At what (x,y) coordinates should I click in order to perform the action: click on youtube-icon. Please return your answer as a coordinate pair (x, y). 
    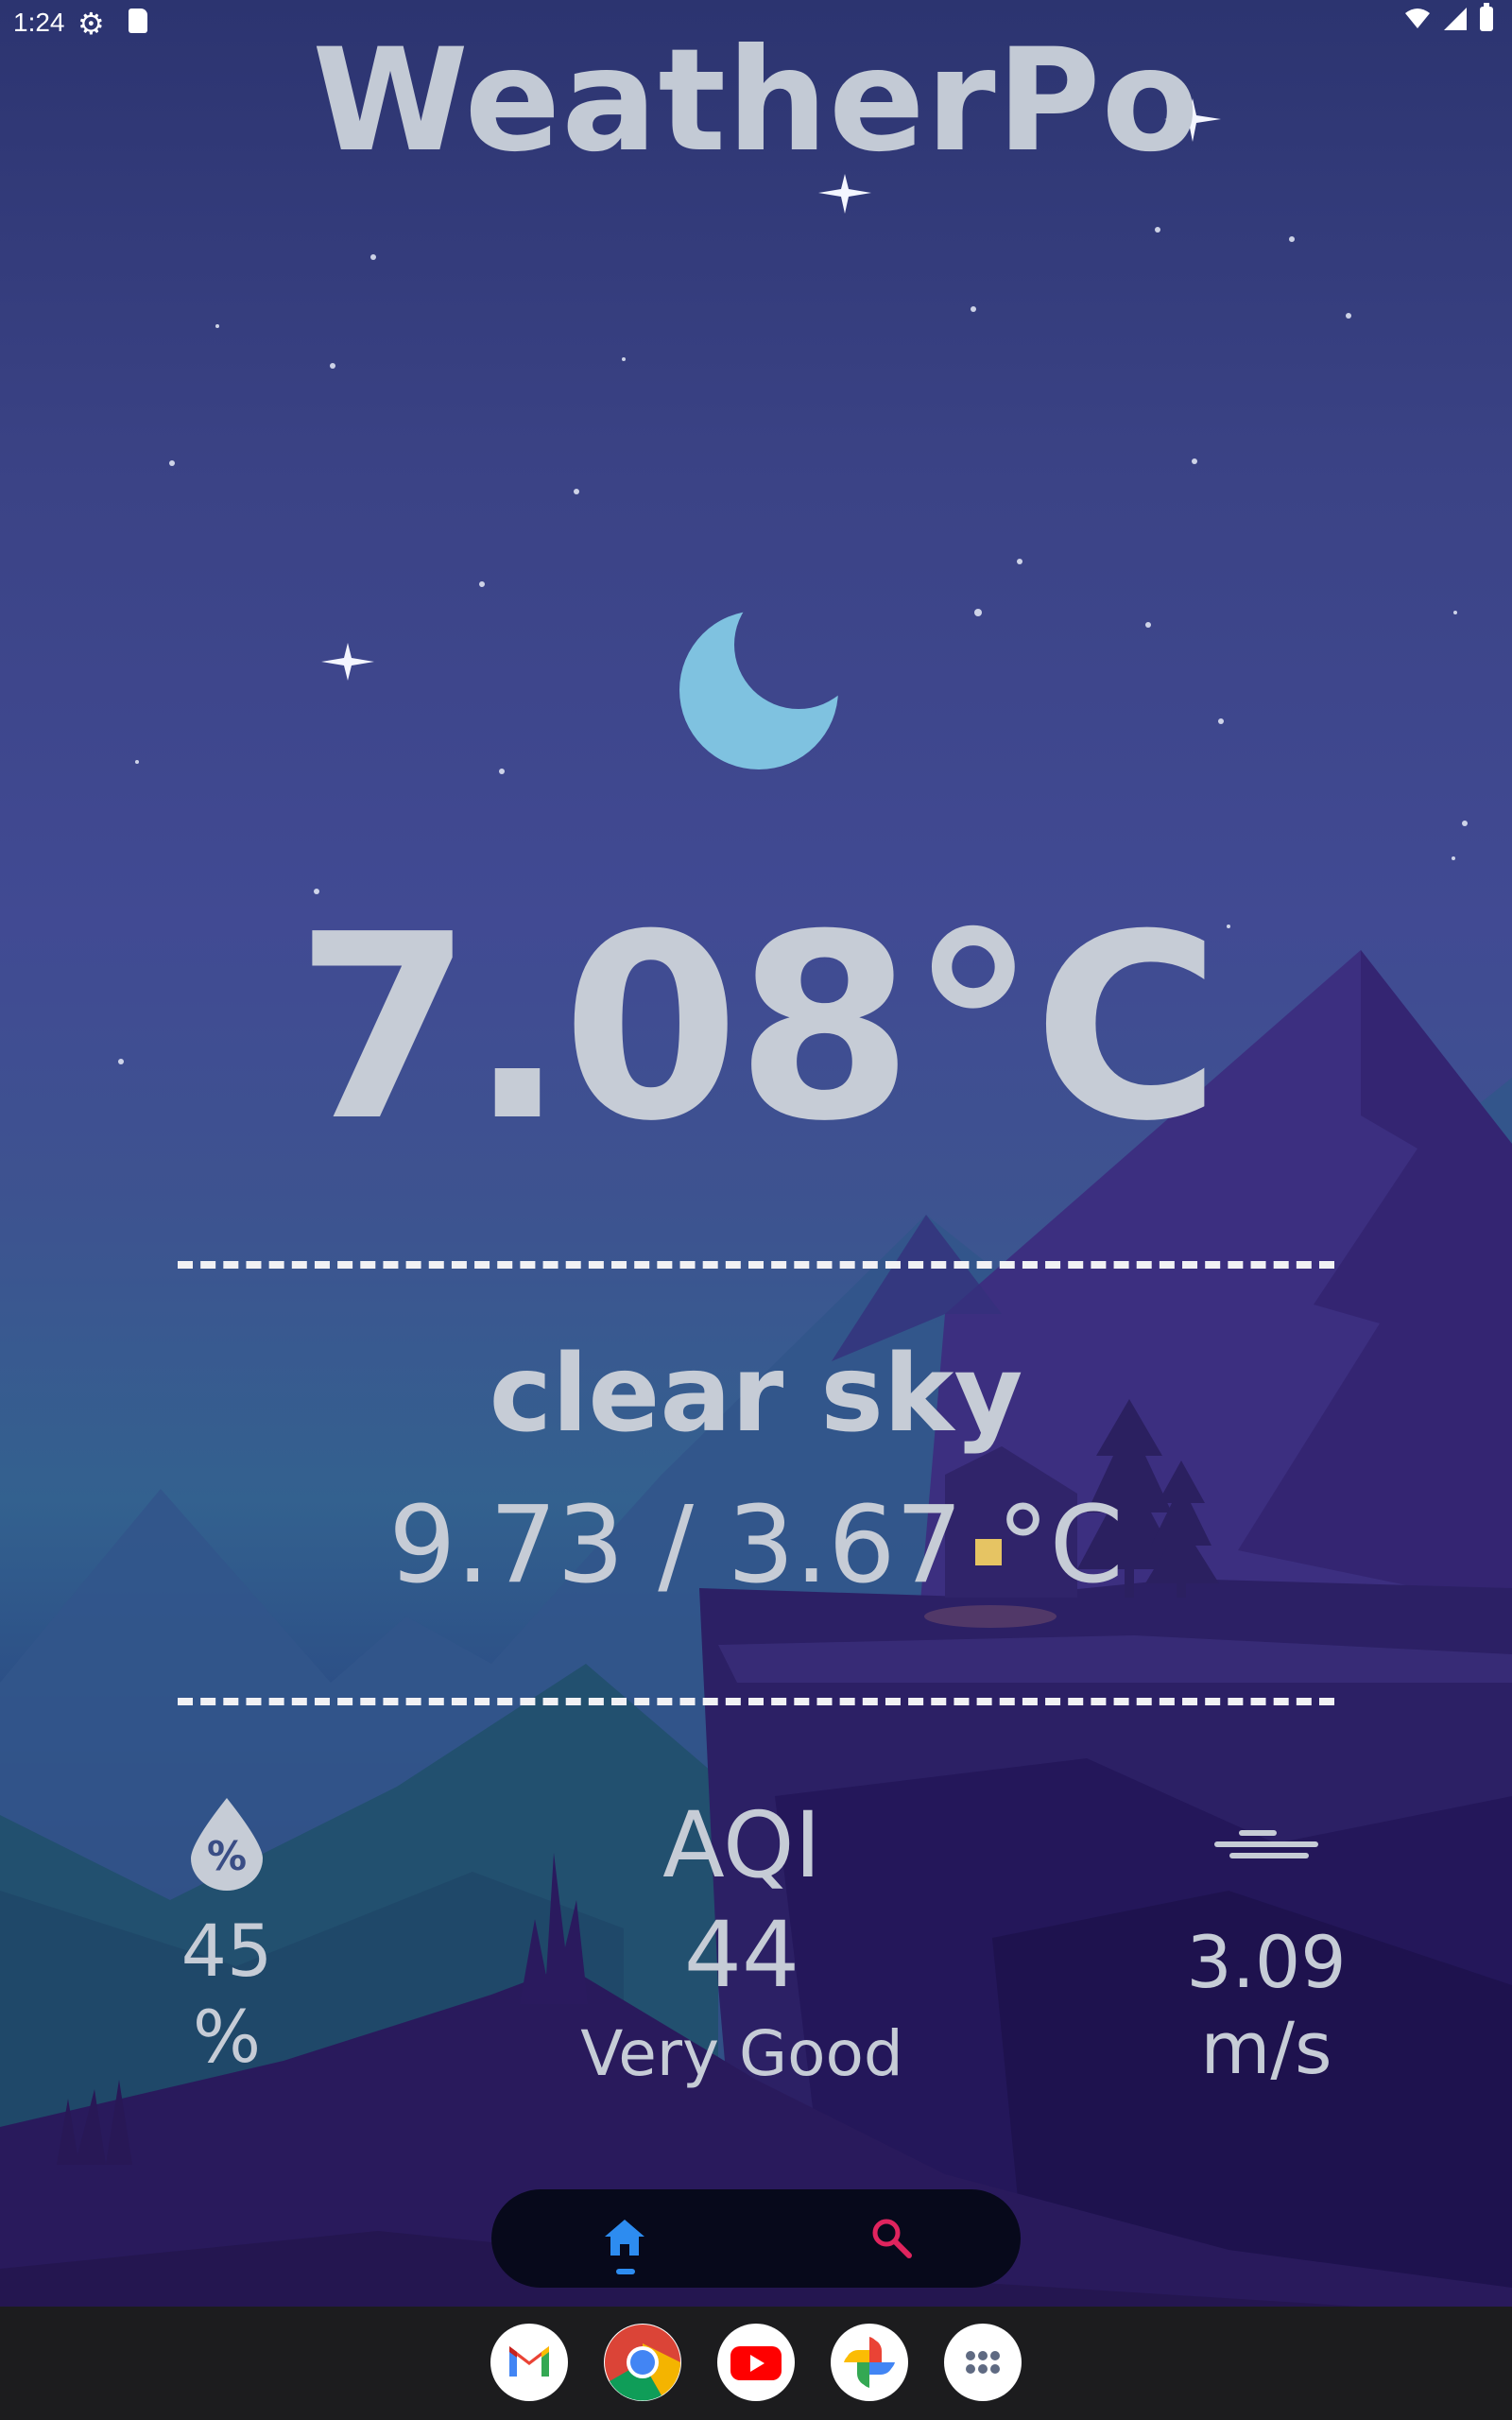
    Looking at the image, I should click on (756, 2362).